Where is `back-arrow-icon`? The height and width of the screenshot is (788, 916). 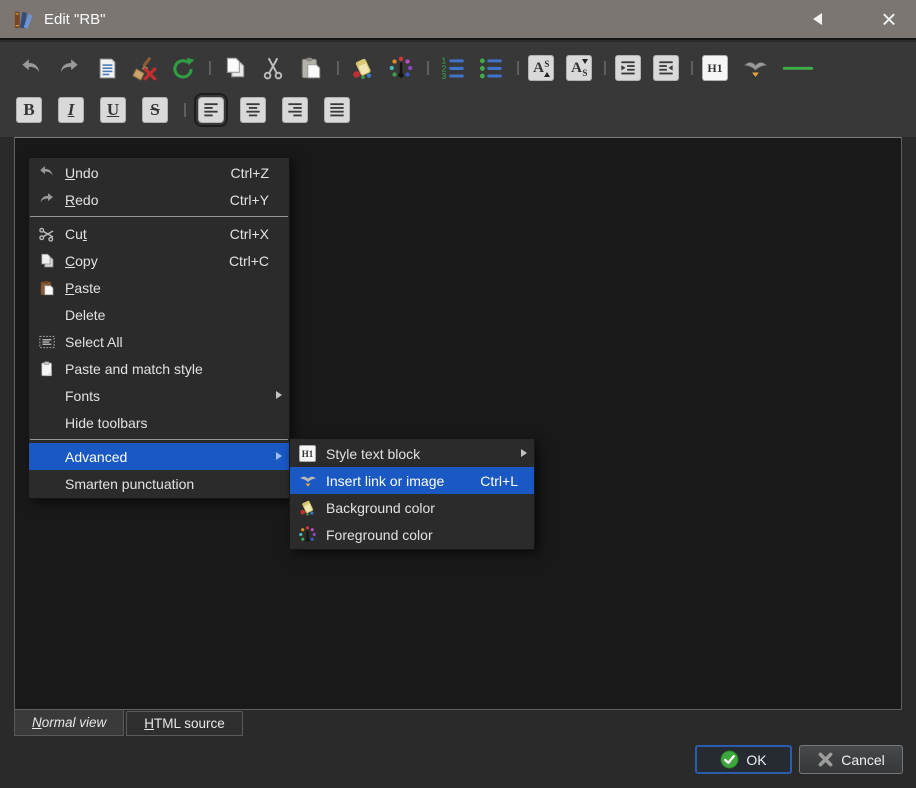
back-arrow-icon is located at coordinates (817, 19).